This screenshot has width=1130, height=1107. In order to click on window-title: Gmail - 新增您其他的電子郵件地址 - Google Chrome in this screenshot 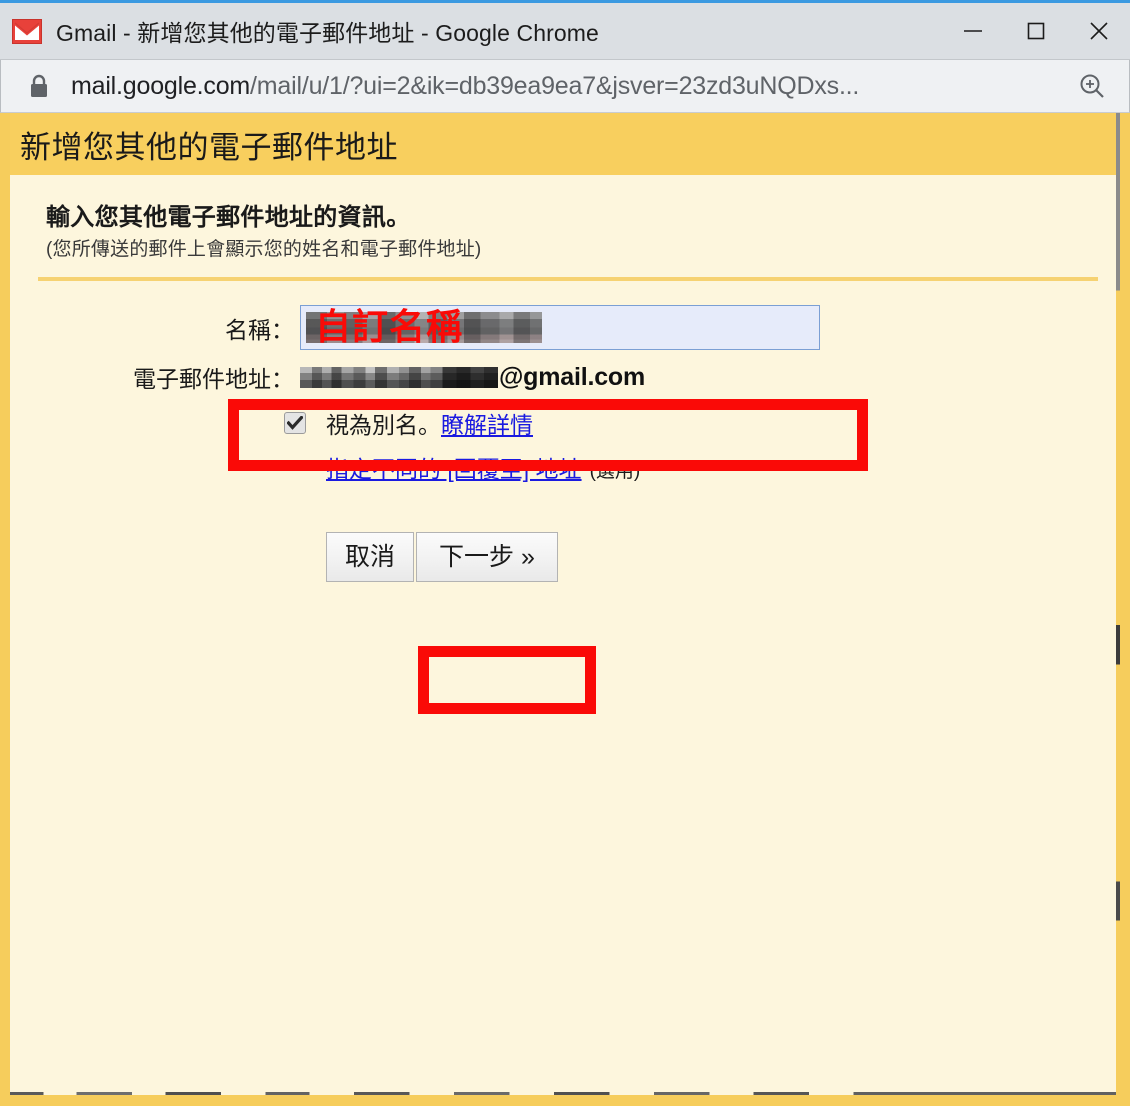, I will do `click(327, 33)`.